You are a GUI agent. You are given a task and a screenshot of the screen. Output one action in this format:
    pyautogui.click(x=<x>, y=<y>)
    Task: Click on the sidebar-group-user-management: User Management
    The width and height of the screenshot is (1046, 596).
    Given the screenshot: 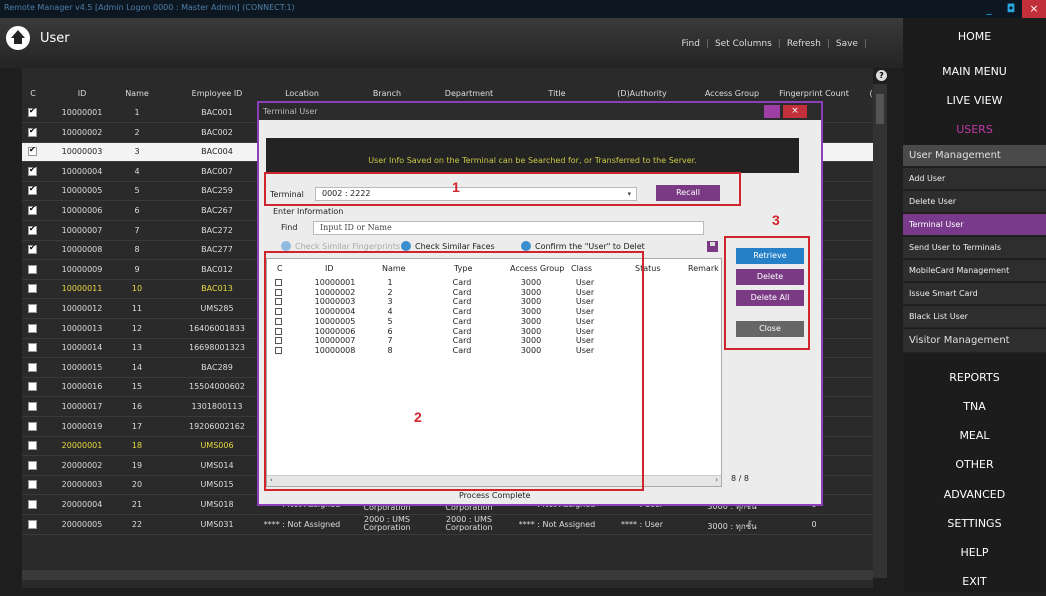 What is the action you would take?
    pyautogui.click(x=974, y=156)
    